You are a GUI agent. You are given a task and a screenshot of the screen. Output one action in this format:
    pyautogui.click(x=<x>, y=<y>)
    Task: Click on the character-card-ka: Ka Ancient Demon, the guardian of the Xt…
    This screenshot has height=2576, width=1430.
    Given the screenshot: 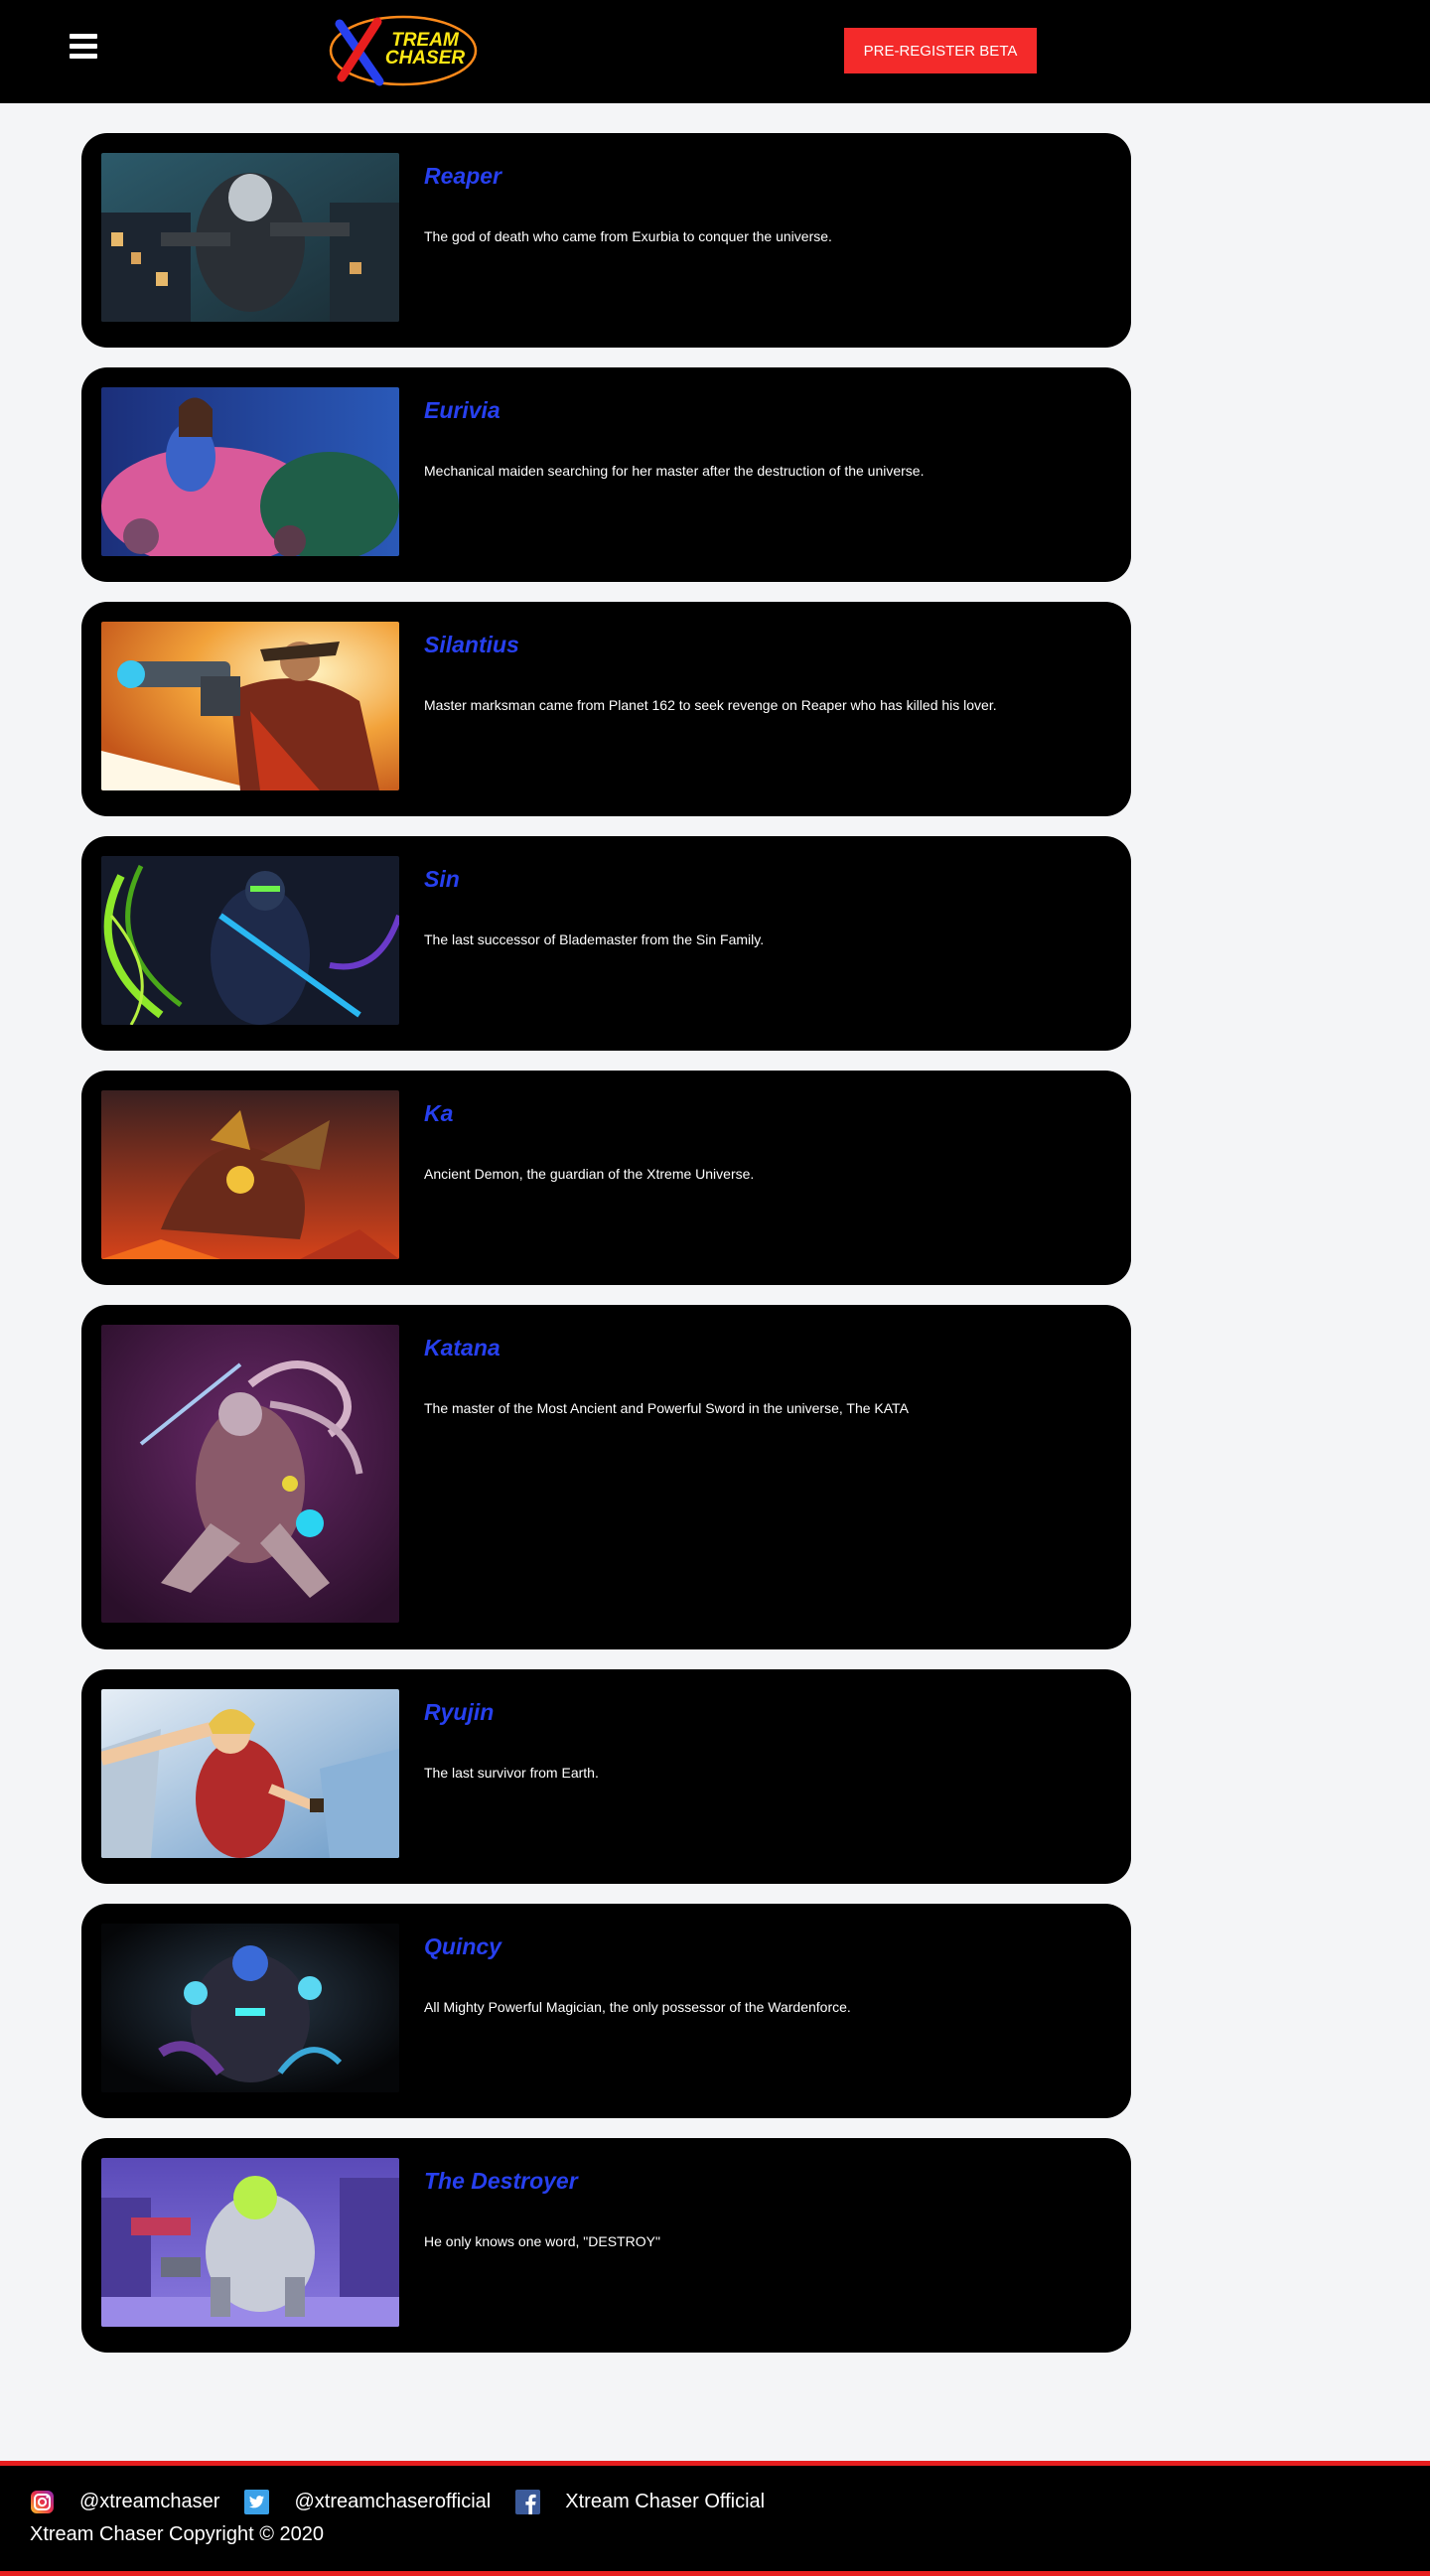 What is the action you would take?
    pyautogui.click(x=606, y=1178)
    